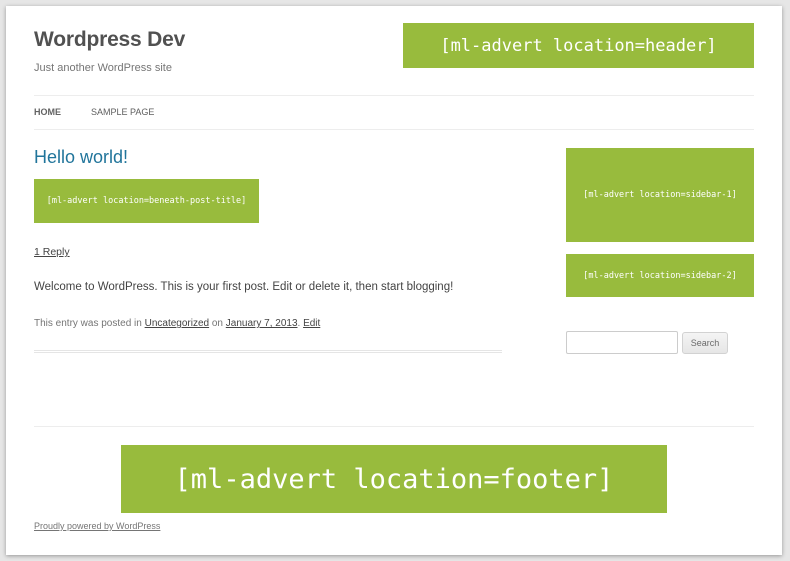 Image resolution: width=790 pixels, height=561 pixels. Describe the element at coordinates (103, 68) in the screenshot. I see `site-description: Just another WordPress site` at that location.